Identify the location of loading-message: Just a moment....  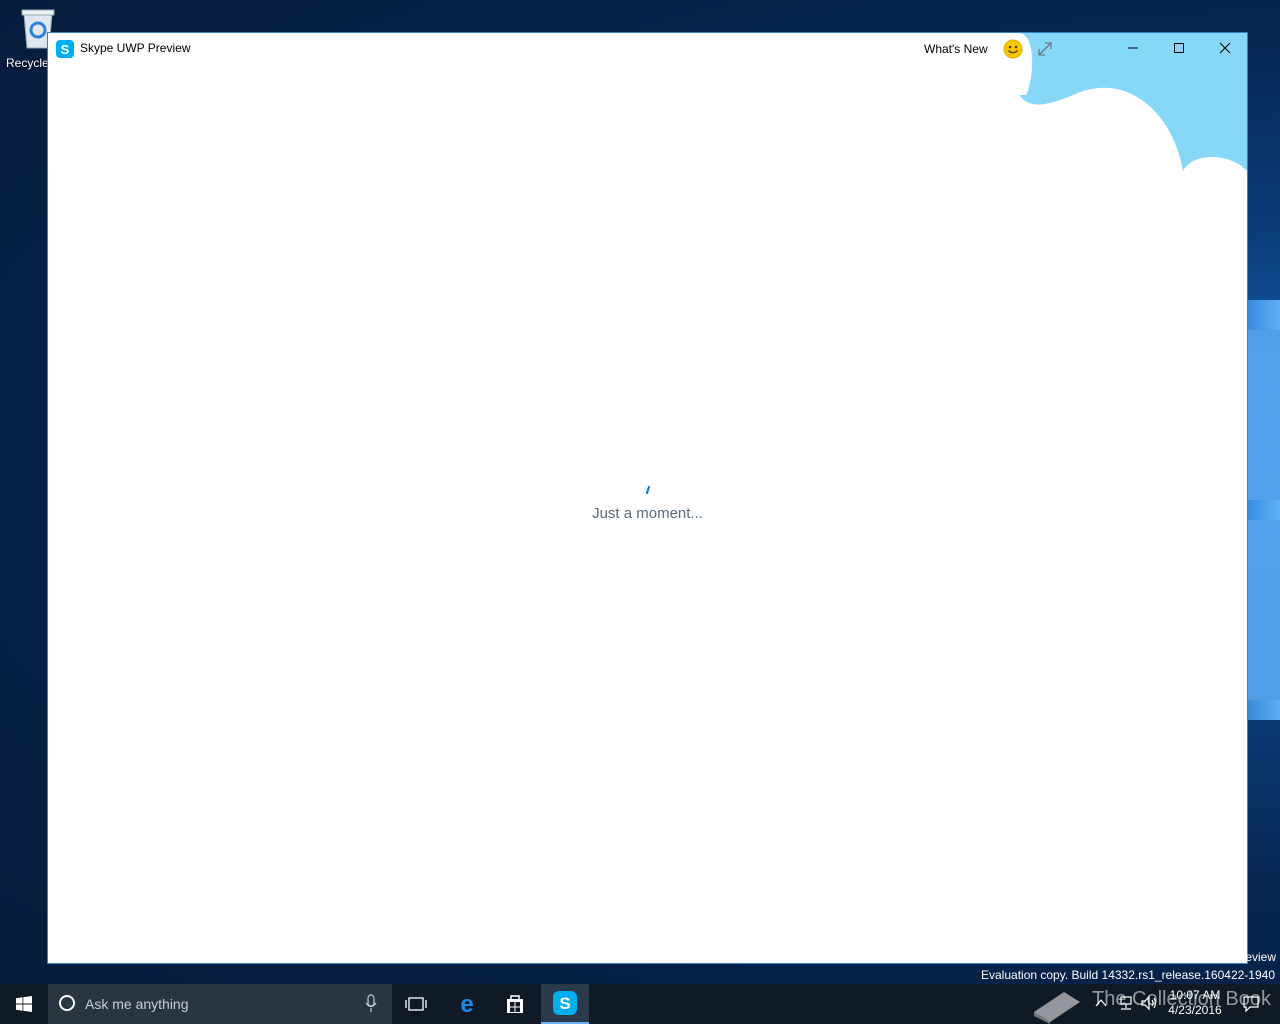
(647, 513).